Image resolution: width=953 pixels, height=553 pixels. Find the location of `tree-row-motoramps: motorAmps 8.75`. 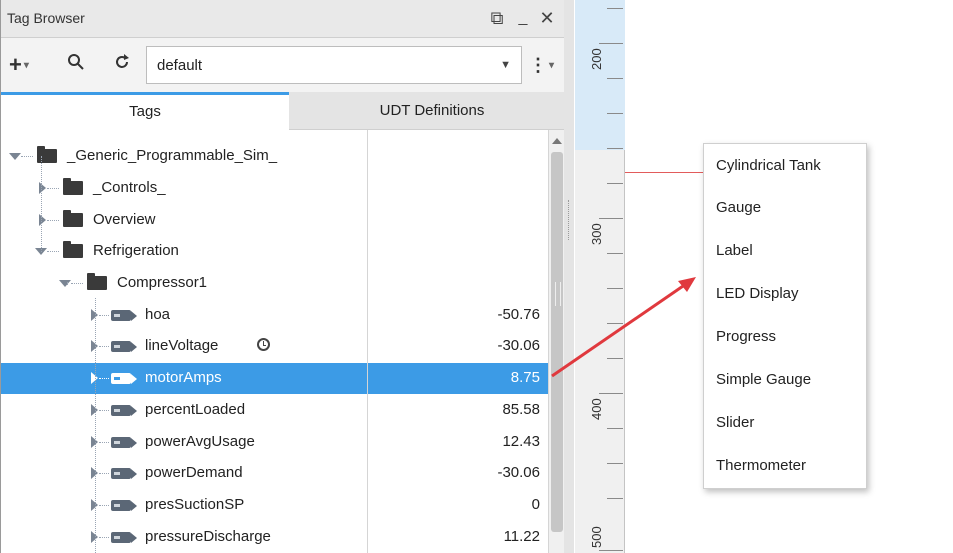

tree-row-motoramps: motorAmps 8.75 is located at coordinates (274, 378).